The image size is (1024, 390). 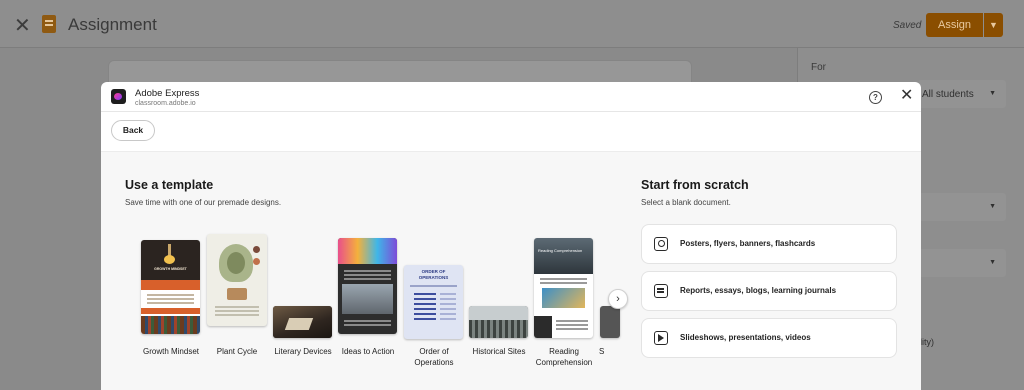 What do you see at coordinates (954, 25) in the screenshot?
I see `assign-button: Assign` at bounding box center [954, 25].